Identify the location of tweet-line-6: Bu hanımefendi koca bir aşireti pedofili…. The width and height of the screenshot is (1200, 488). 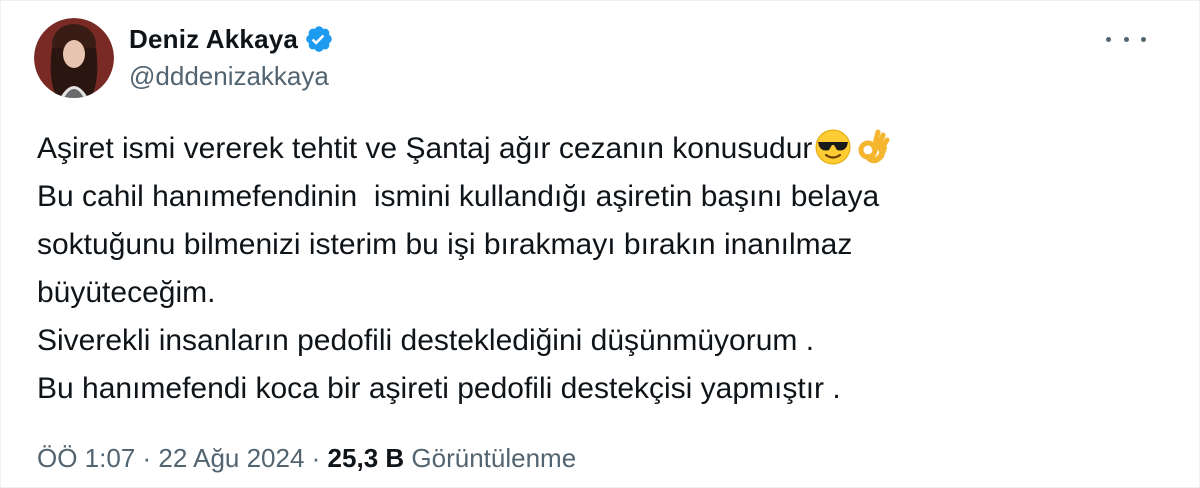
(439, 388).